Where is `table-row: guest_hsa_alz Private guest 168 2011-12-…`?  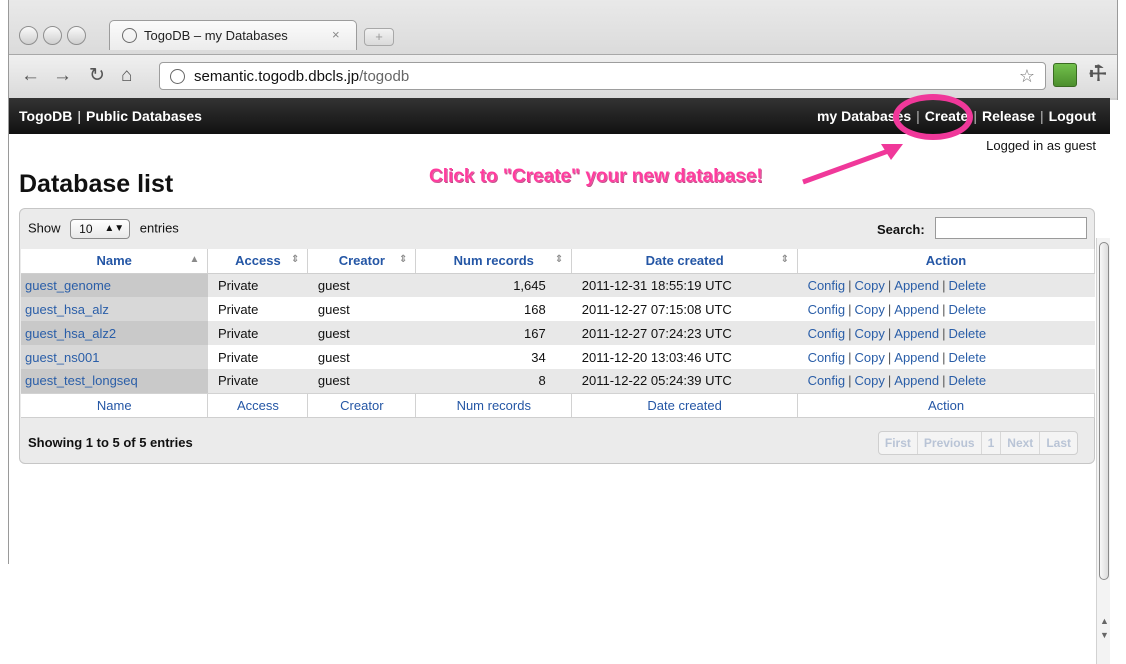
table-row: guest_hsa_alz Private guest 168 2011-12-… is located at coordinates (558, 309).